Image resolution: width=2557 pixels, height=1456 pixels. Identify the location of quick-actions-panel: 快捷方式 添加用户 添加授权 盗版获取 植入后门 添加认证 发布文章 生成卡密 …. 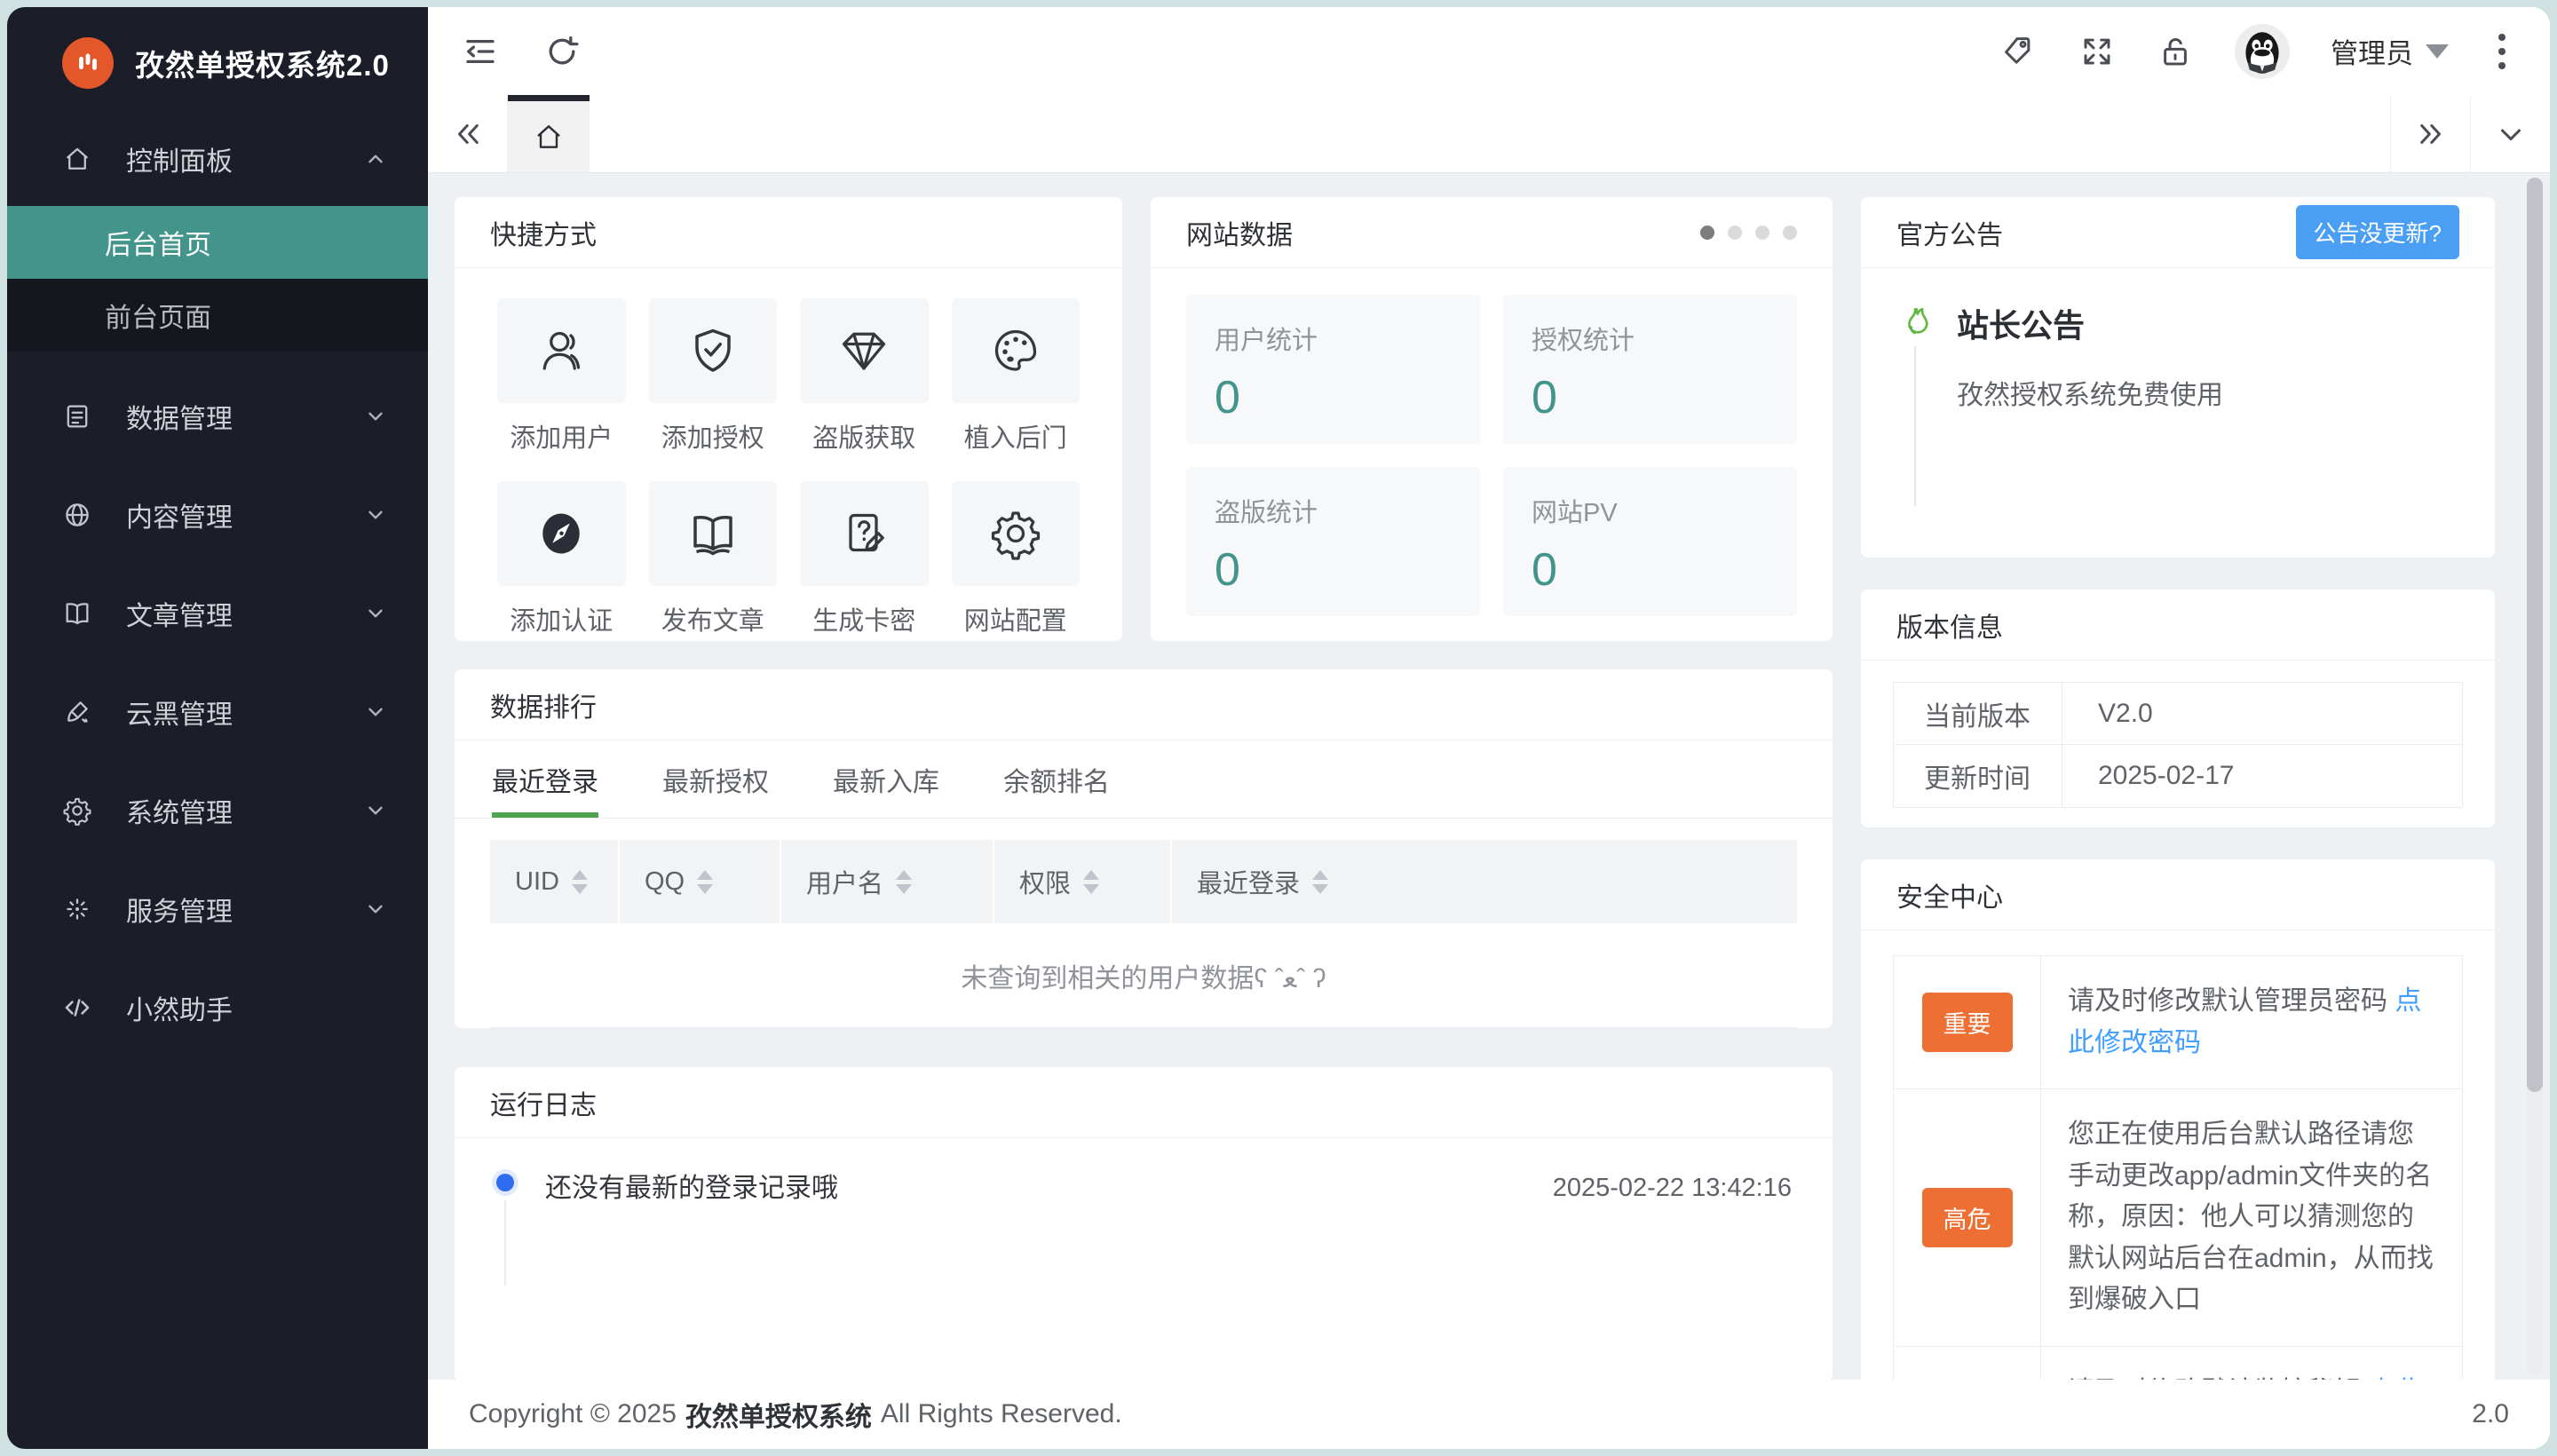
(788, 419).